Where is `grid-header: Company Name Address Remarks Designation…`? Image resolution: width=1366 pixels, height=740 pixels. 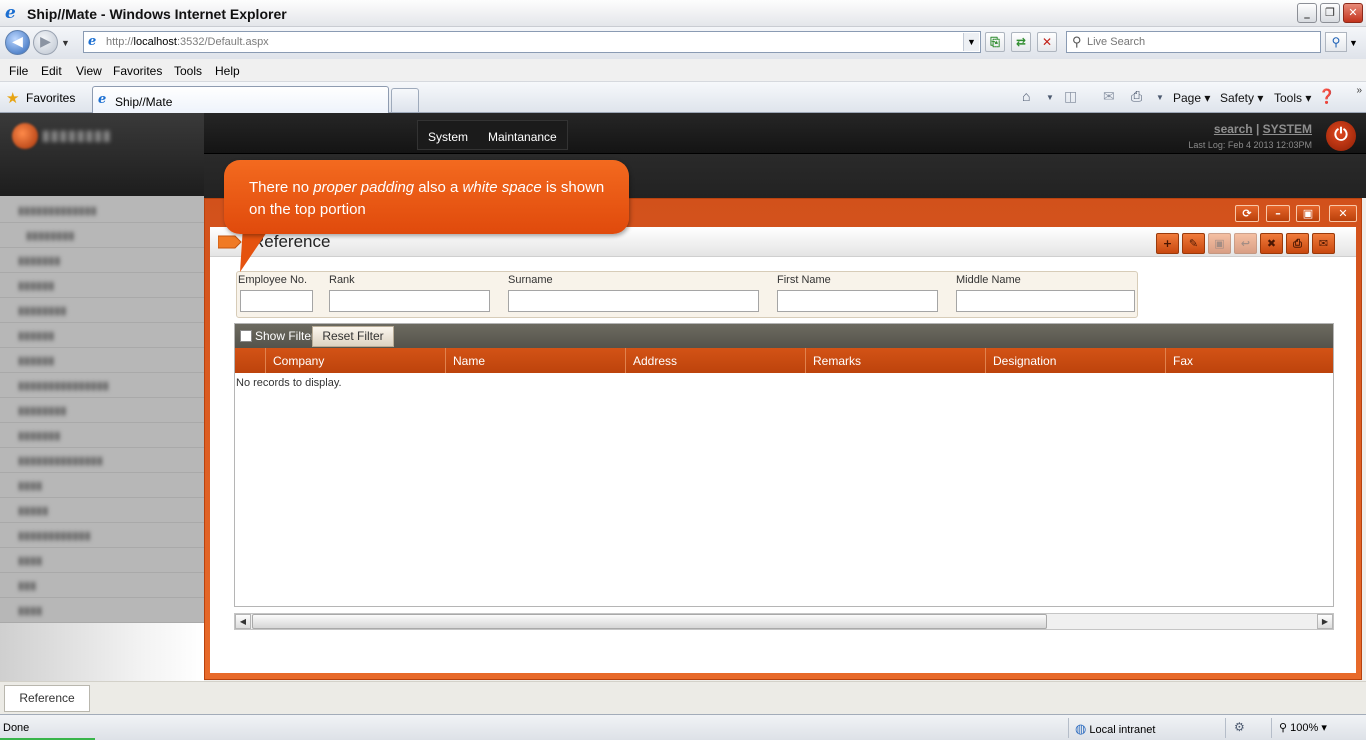 grid-header: Company Name Address Remarks Designation… is located at coordinates (784, 360).